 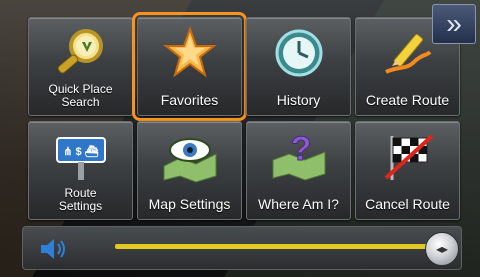 I want to click on favorites-label: Favorites, so click(x=189, y=100).